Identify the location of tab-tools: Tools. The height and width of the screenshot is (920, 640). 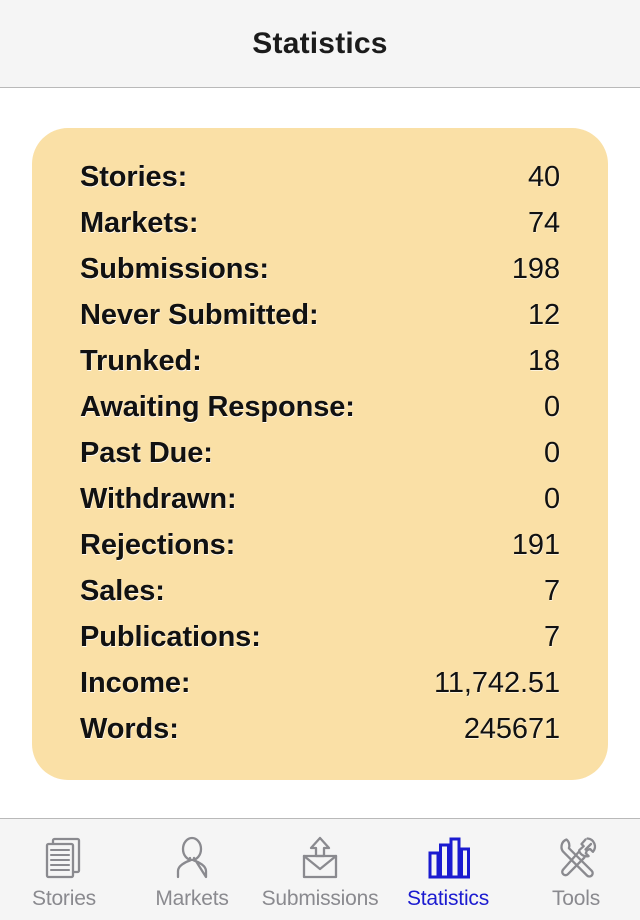
(576, 869).